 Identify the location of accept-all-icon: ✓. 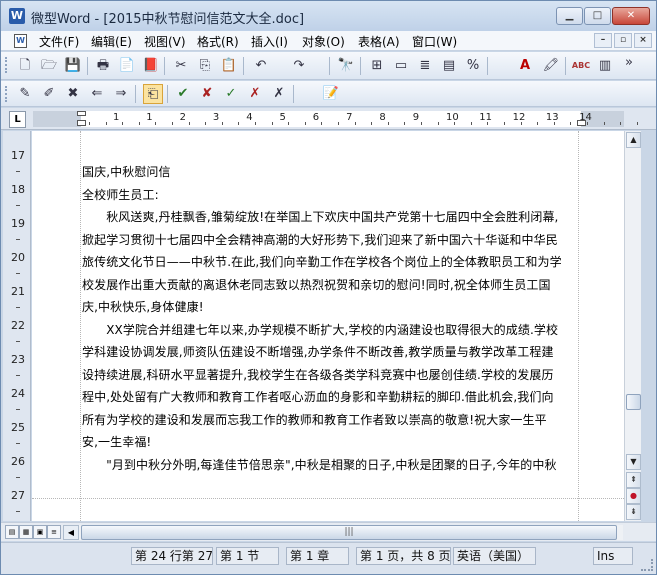
(231, 94).